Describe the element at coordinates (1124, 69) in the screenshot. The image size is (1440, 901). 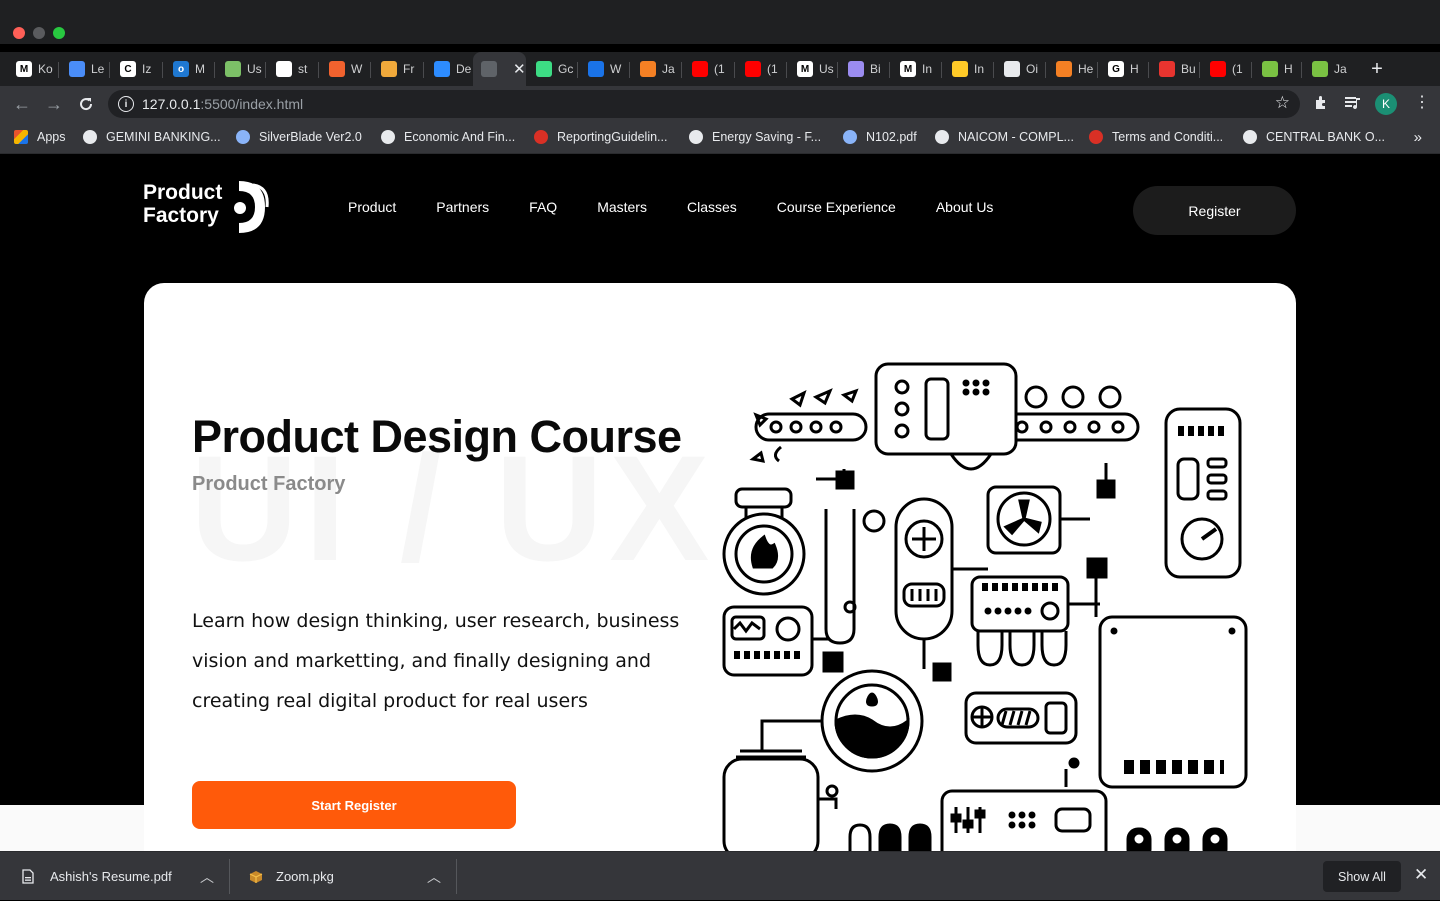
I see `browser-tab: GH` at that location.